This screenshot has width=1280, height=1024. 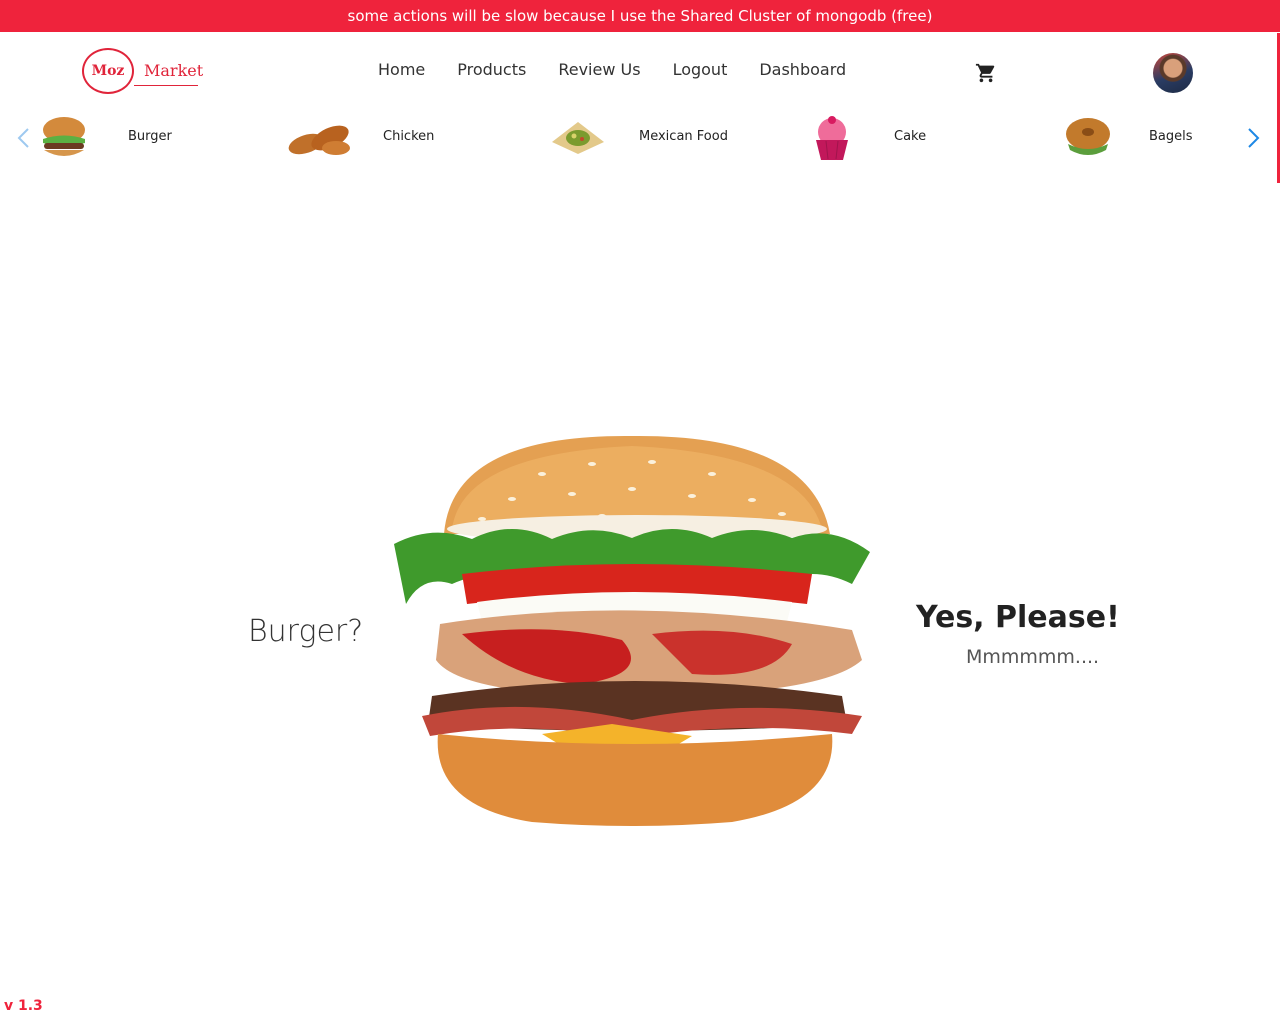 What do you see at coordinates (23, 1006) in the screenshot?
I see `version-label: v 1.3` at bounding box center [23, 1006].